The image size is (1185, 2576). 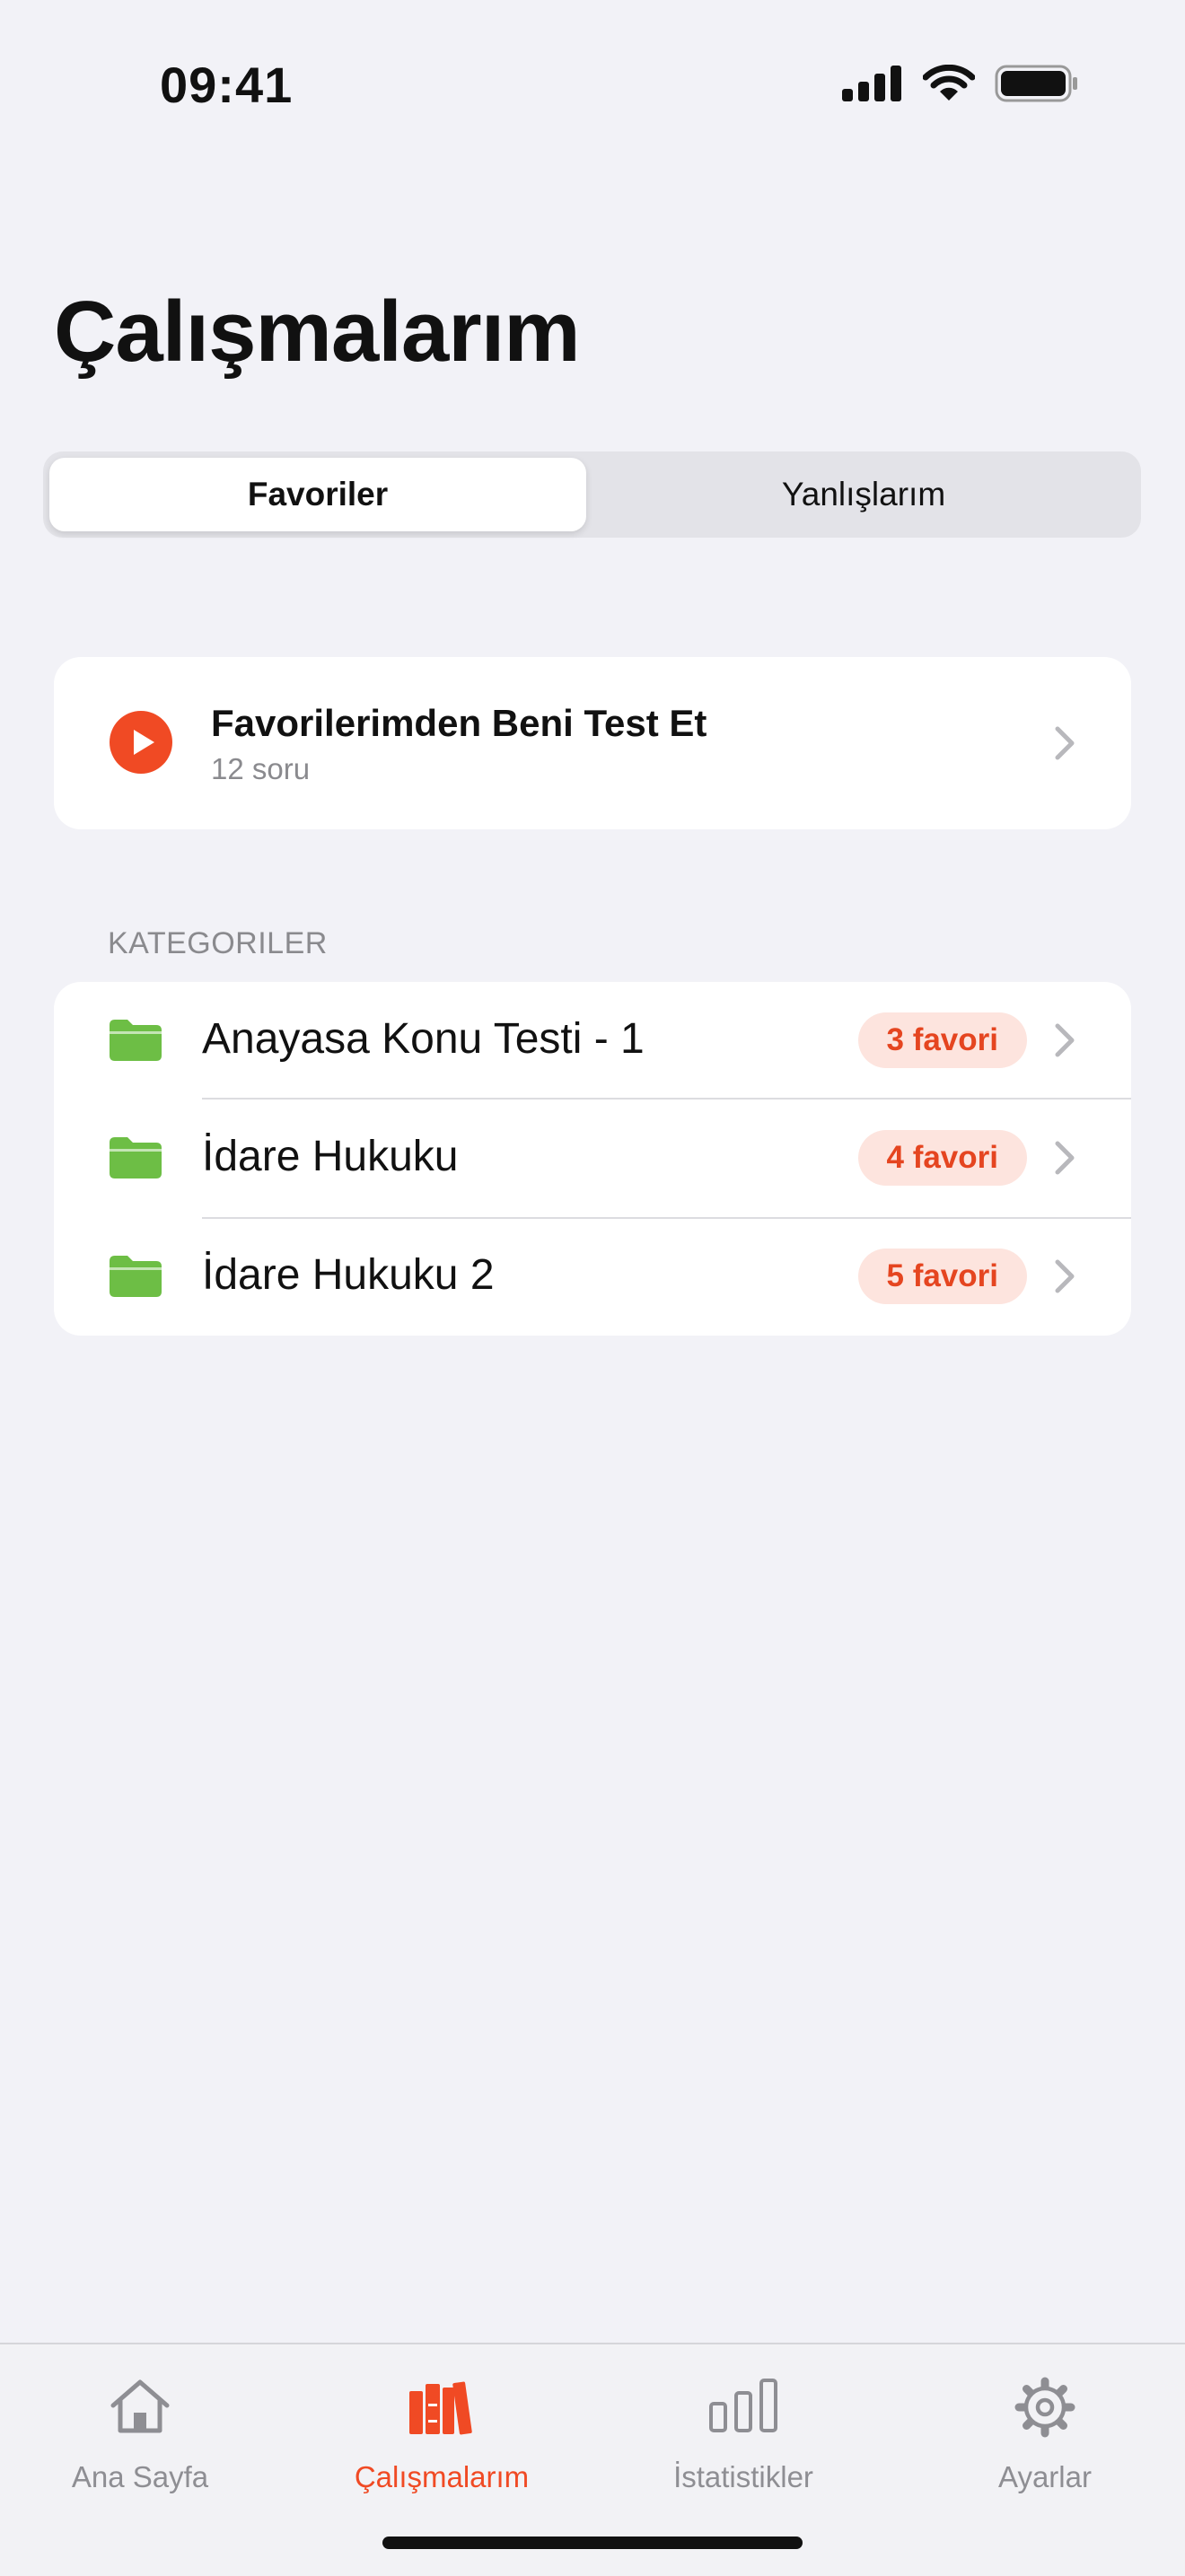 What do you see at coordinates (141, 742) in the screenshot?
I see `play-icon` at bounding box center [141, 742].